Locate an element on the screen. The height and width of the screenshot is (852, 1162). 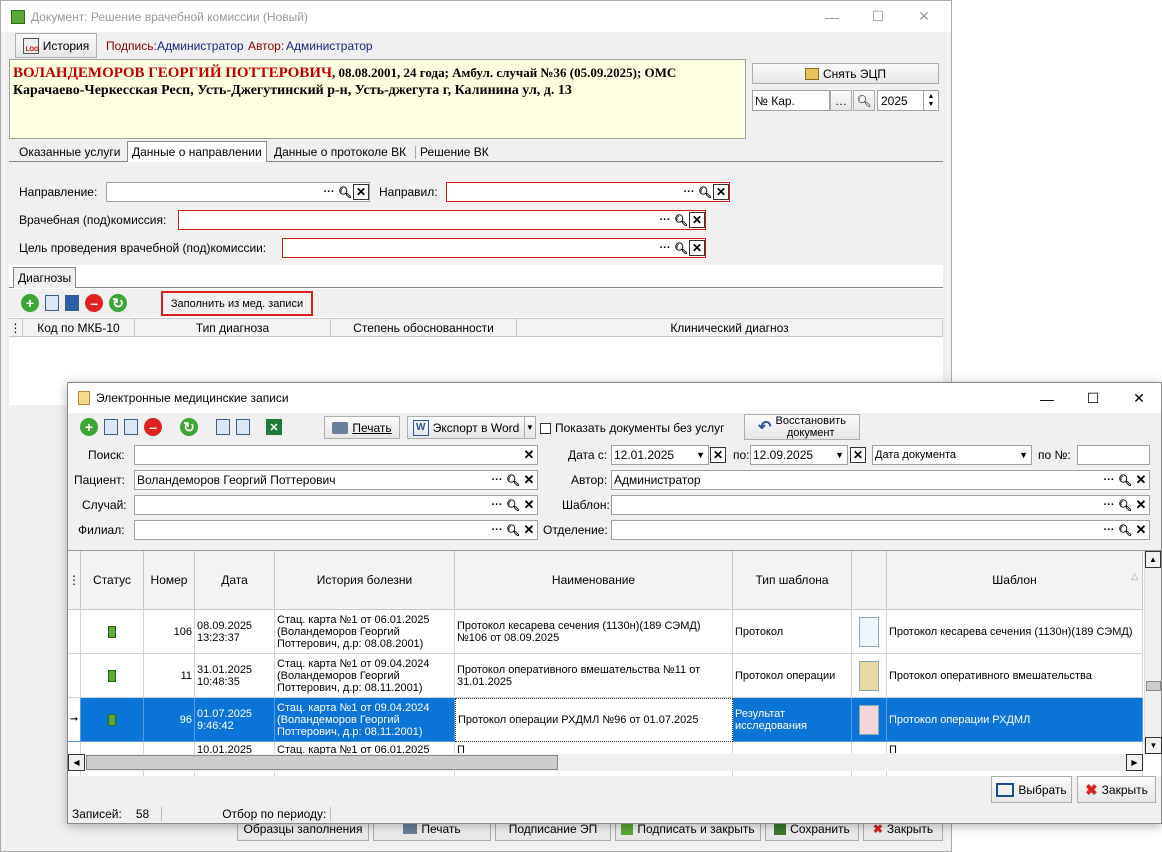
branch-field: ··· 🔍︎ ✕ is located at coordinates (336, 530).